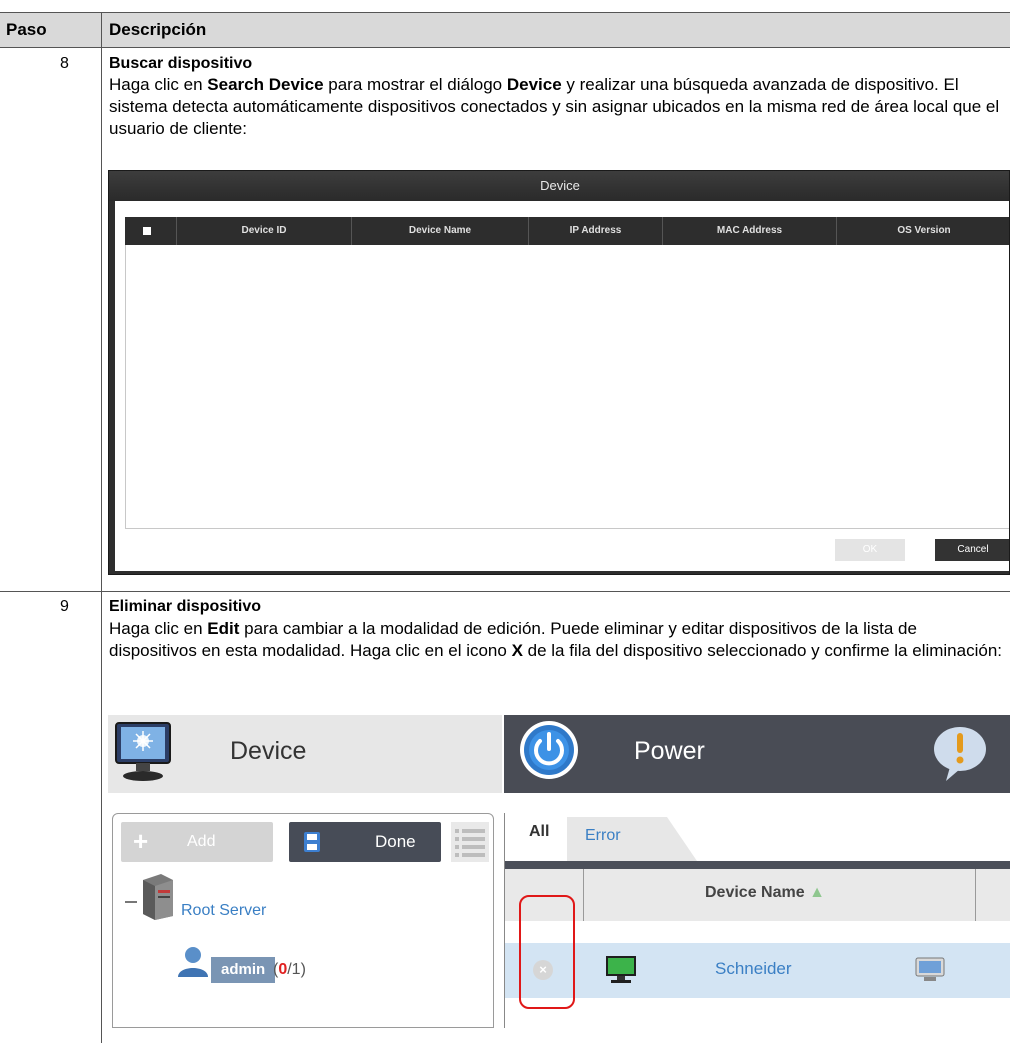 The image size is (1010, 1043). What do you see at coordinates (870, 550) in the screenshot?
I see `ok-button: OK` at bounding box center [870, 550].